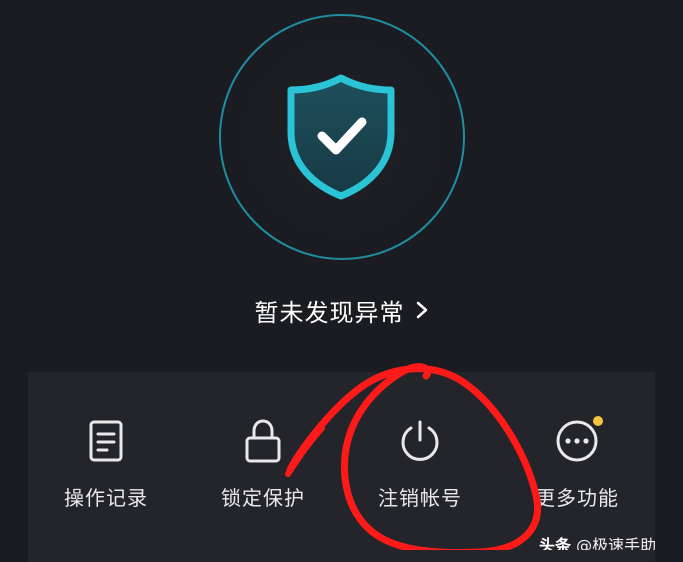 This screenshot has height=562, width=683. What do you see at coordinates (577, 441) in the screenshot?
I see `more-dots-icon` at bounding box center [577, 441].